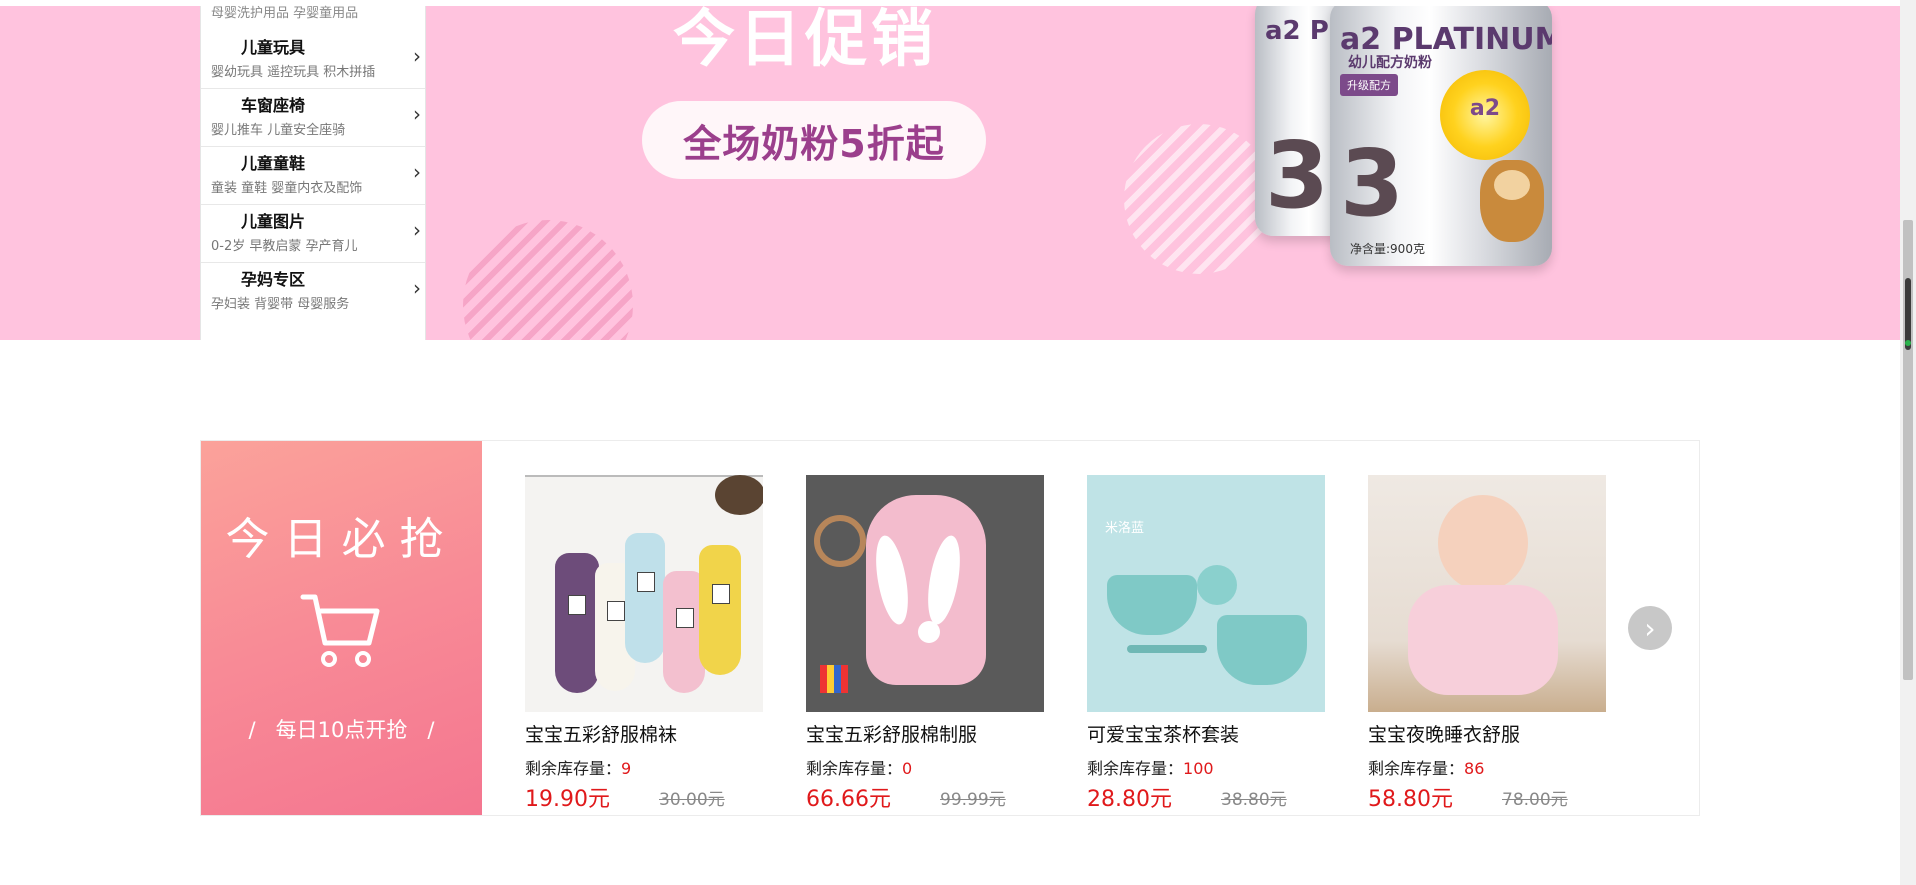  I want to click on a2-badge: a2, so click(1485, 115).